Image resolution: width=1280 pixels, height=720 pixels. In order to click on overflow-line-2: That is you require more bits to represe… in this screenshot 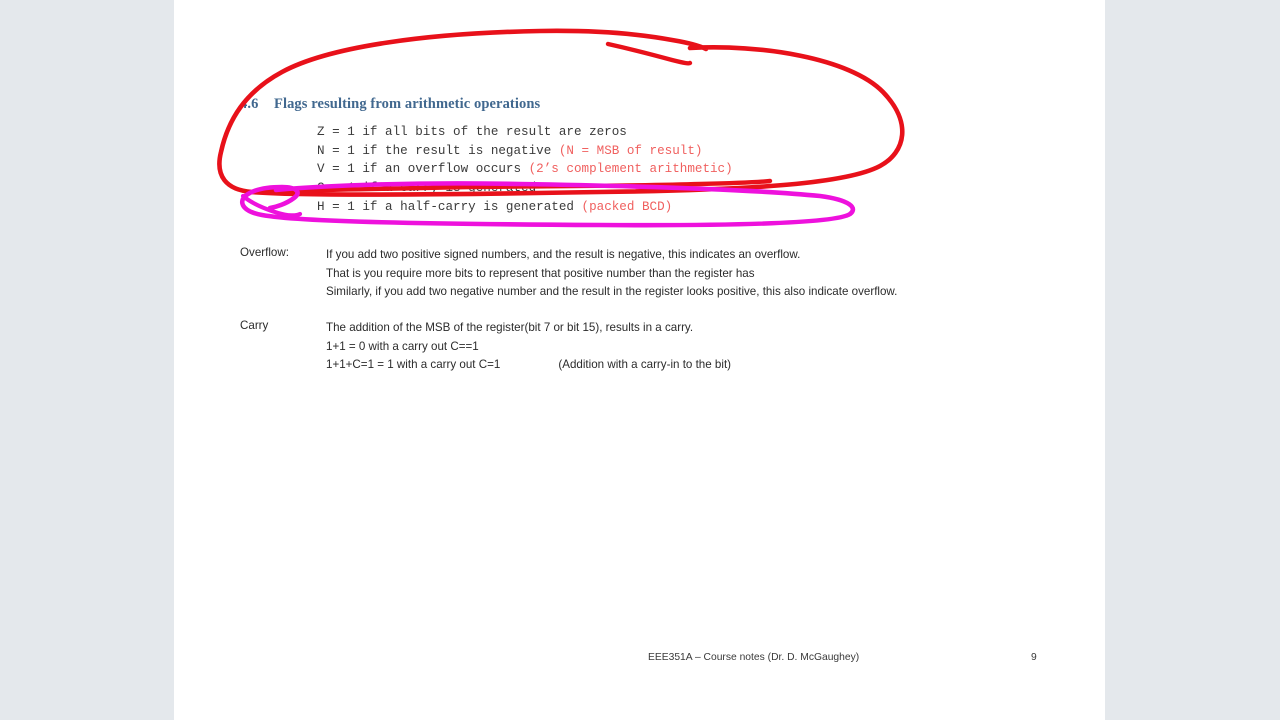, I will do `click(540, 273)`.